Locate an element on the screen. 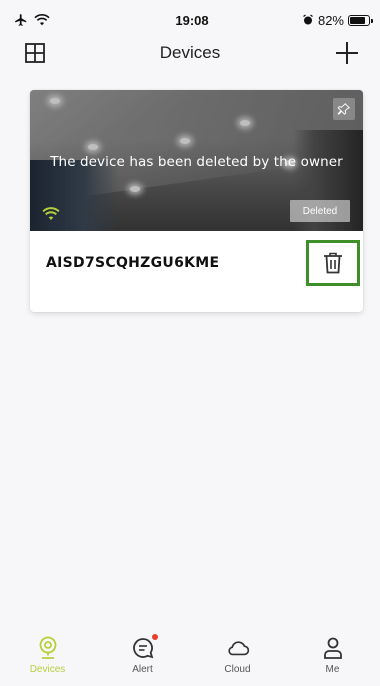 The width and height of the screenshot is (380, 686). status-left is located at coordinates (69, 20).